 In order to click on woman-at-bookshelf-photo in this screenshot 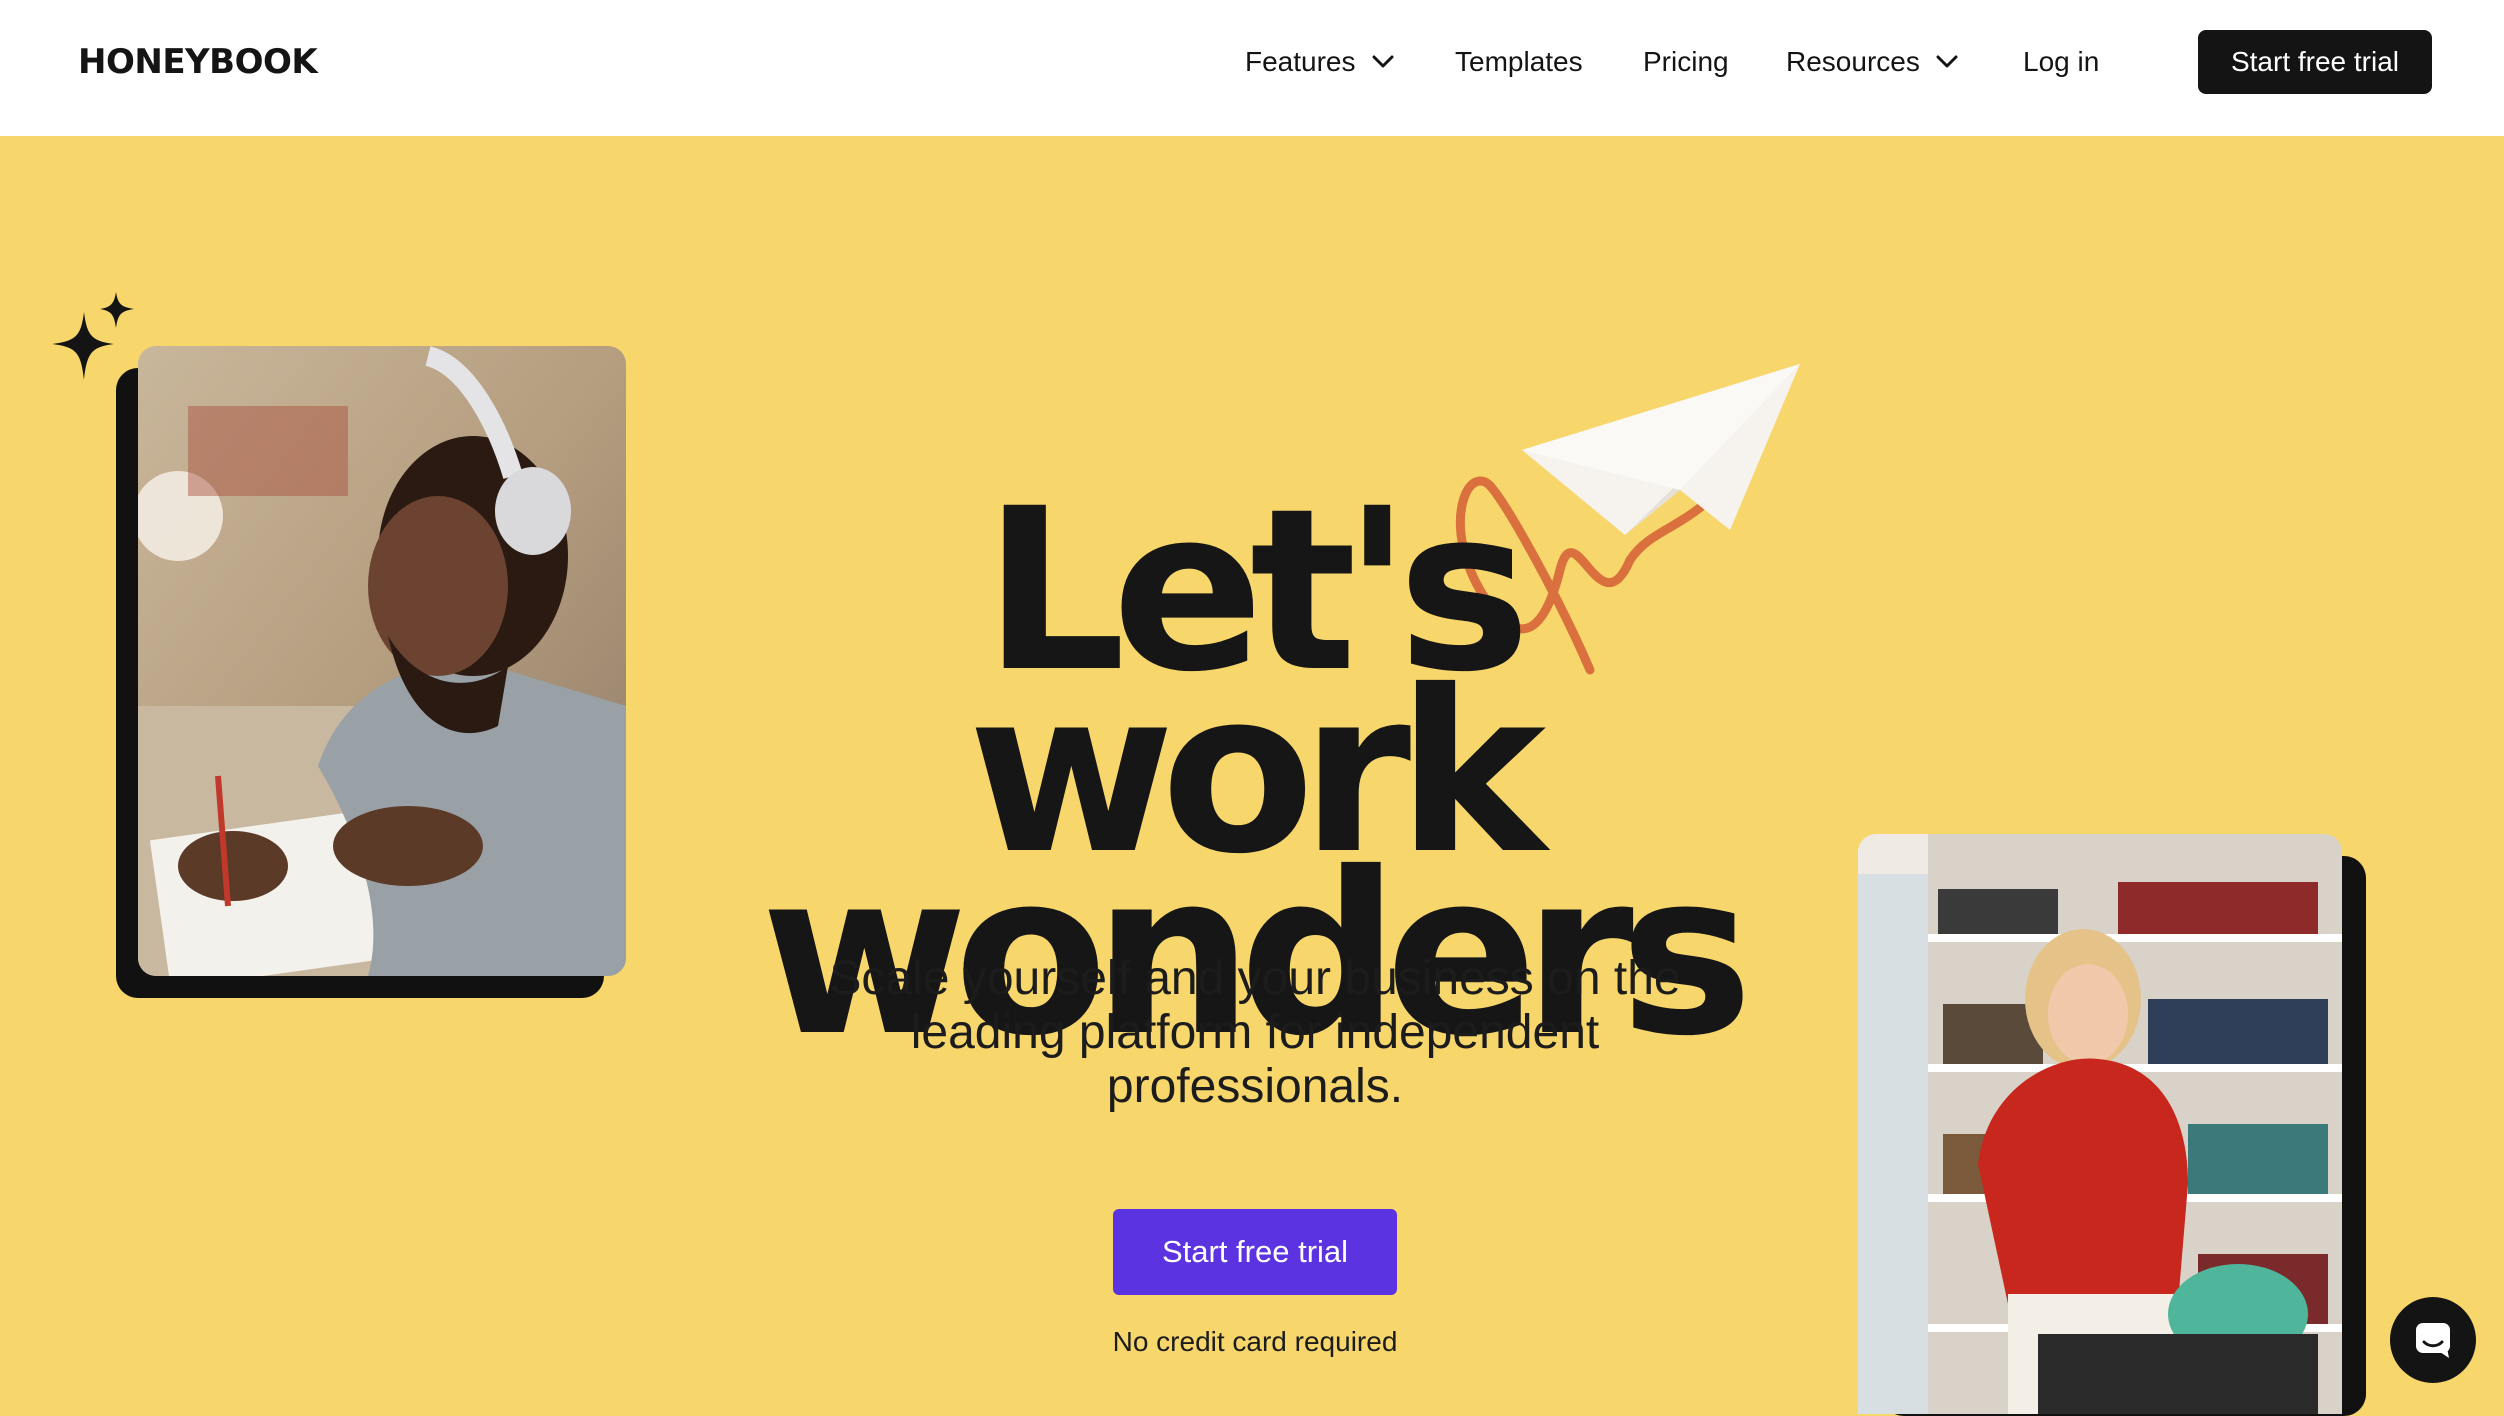, I will do `click(2100, 1124)`.